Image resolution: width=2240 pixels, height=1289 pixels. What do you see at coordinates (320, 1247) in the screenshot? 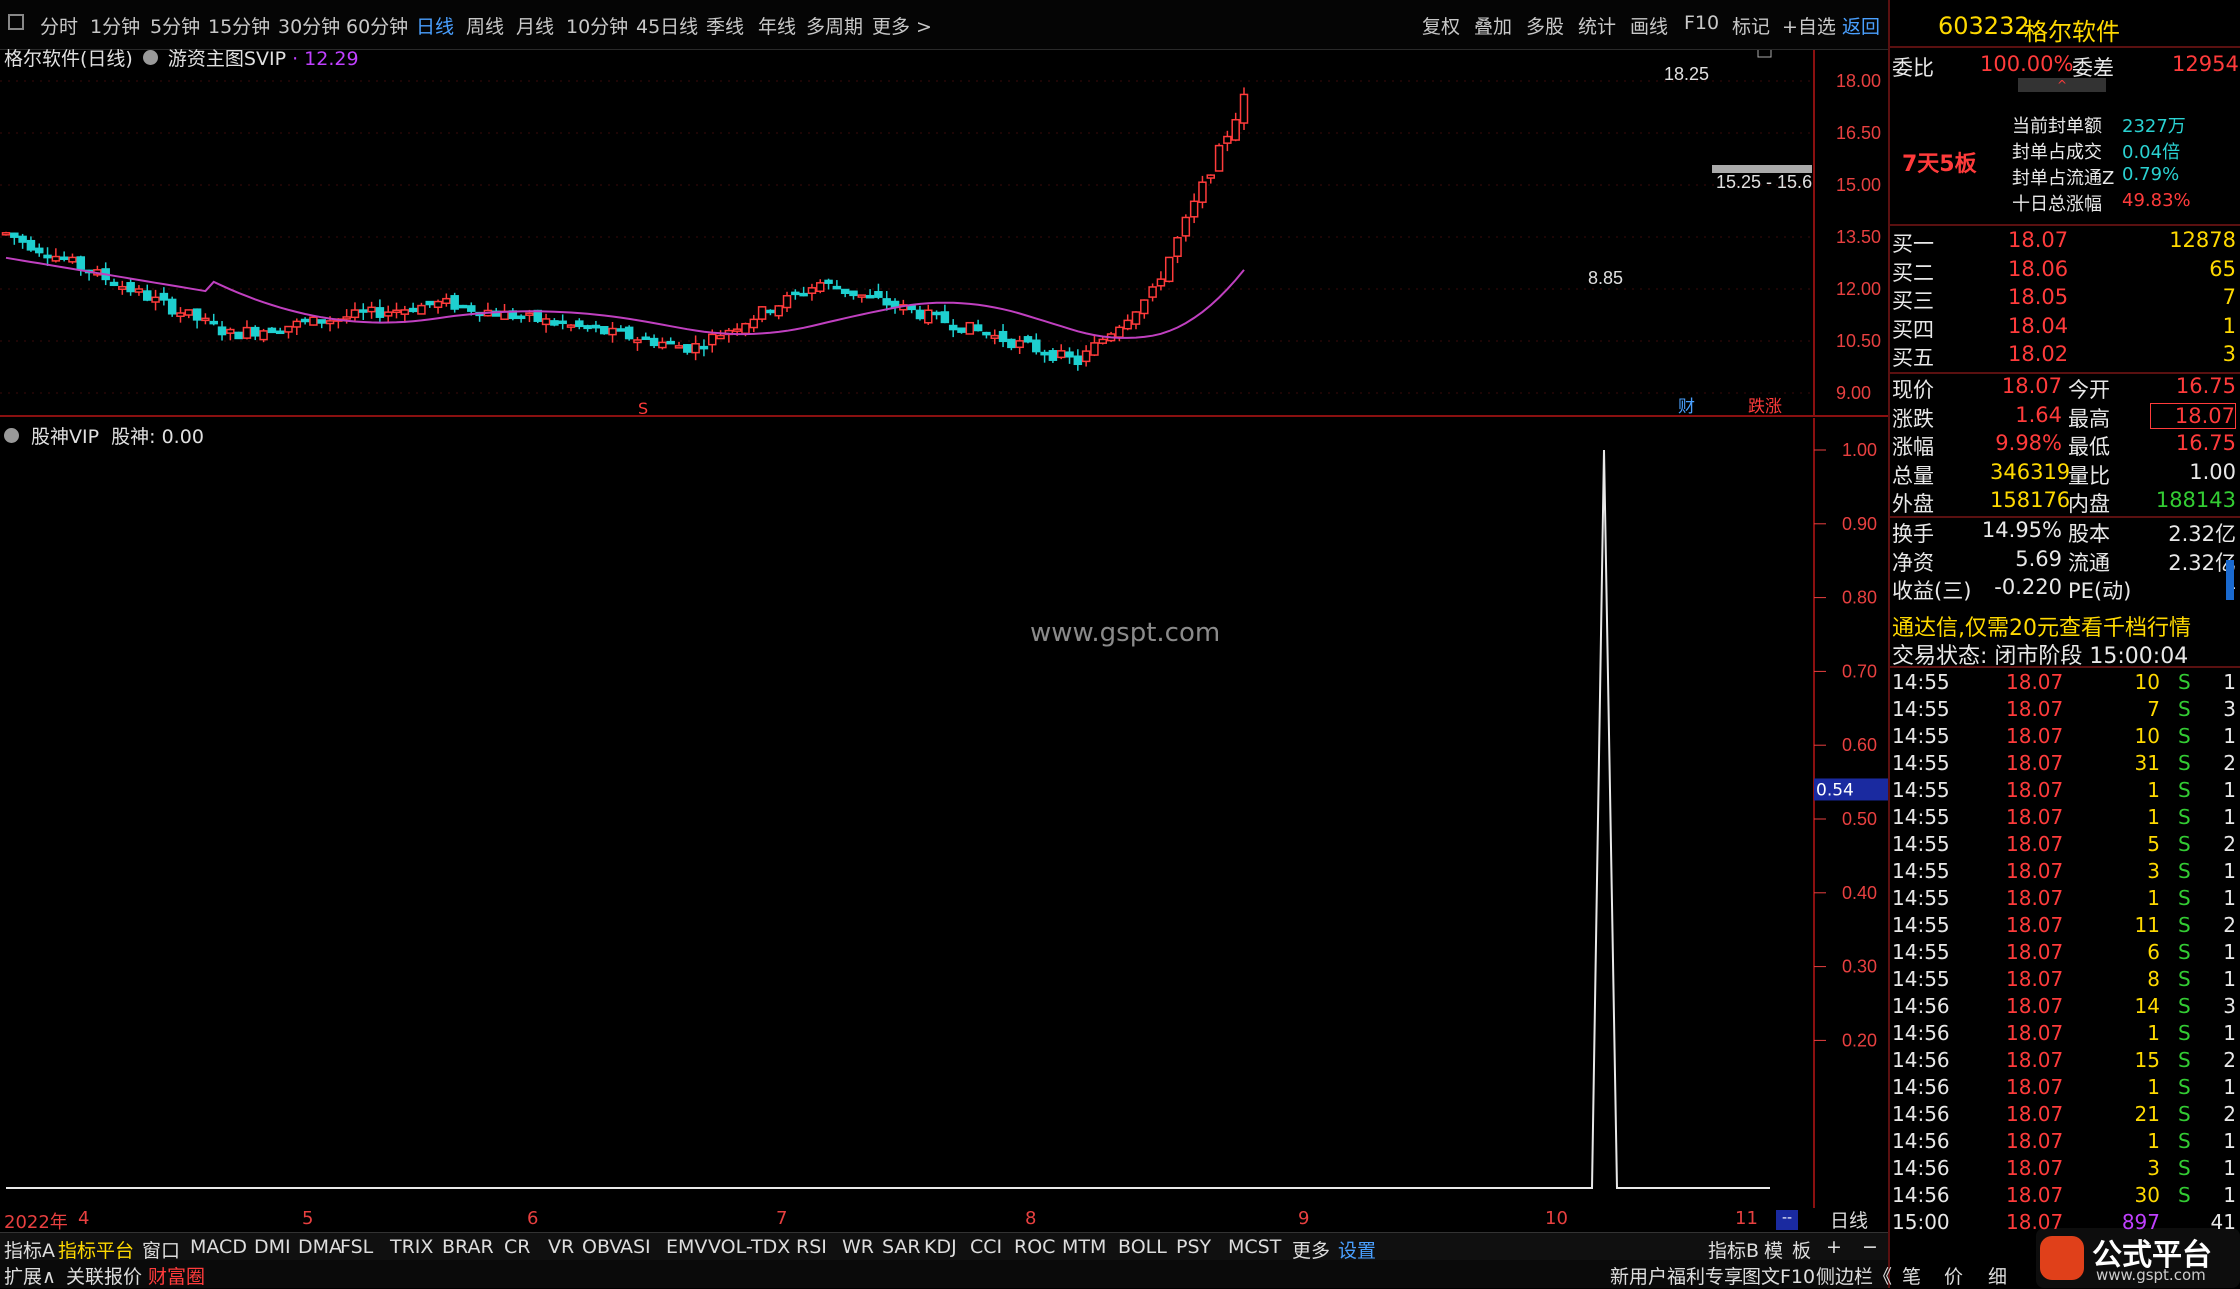
I see `indicator-tab-5: DMA` at bounding box center [320, 1247].